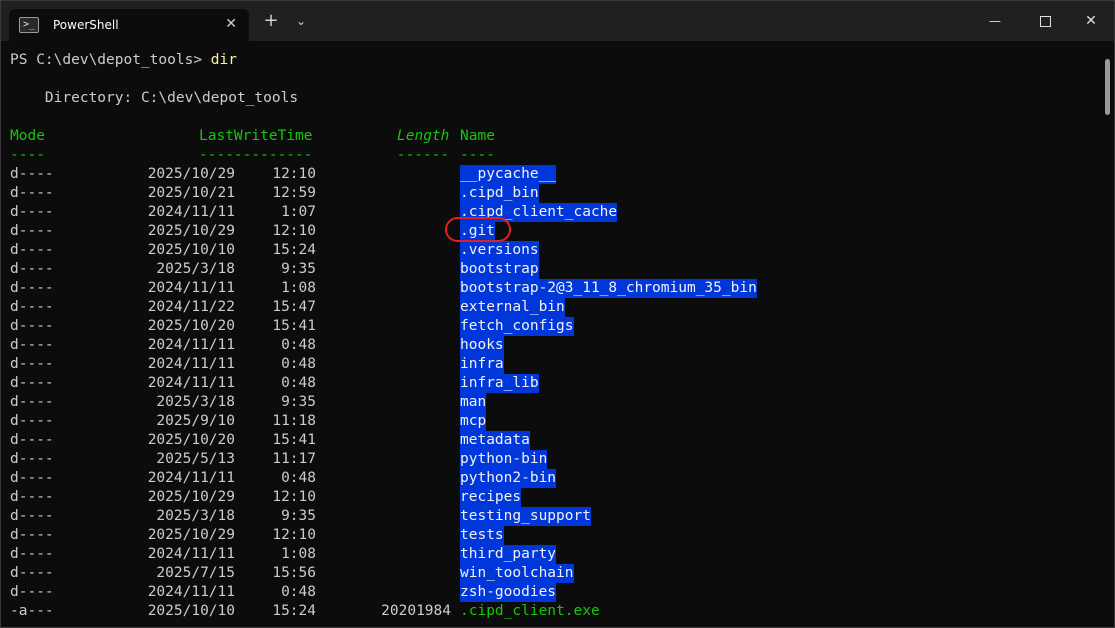 This screenshot has height=628, width=1115. Describe the element at coordinates (294, 326) in the screenshot. I see `row-time: 15:41` at that location.